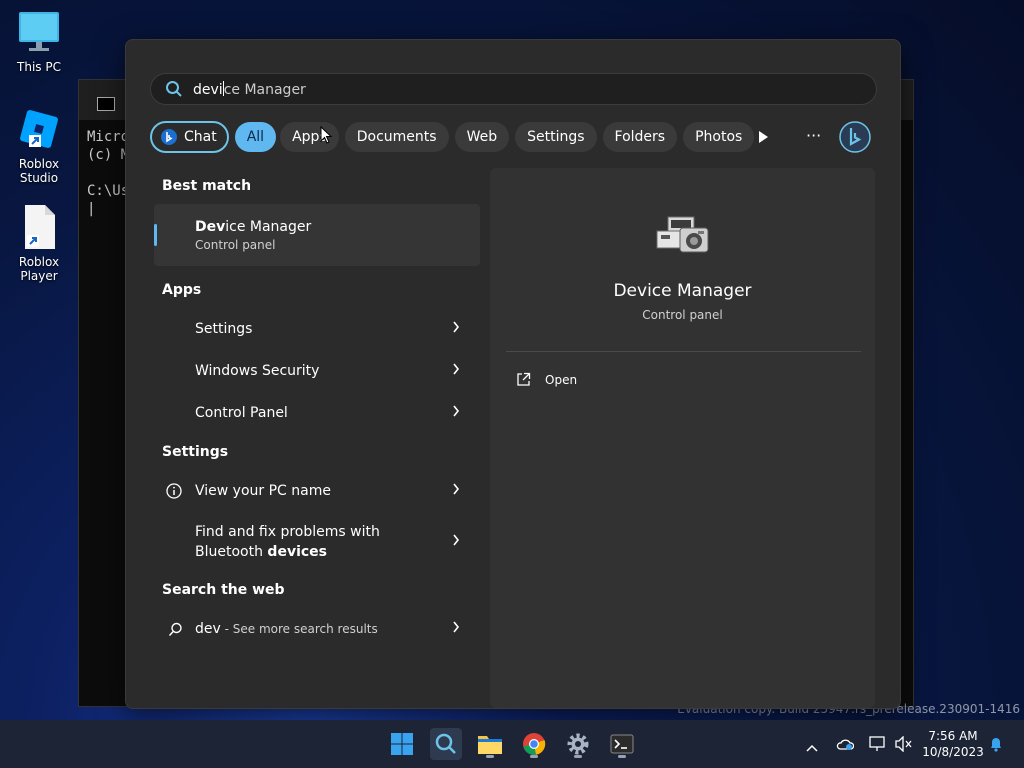  Describe the element at coordinates (39, 67) in the screenshot. I see `desktop-icon-label: This PC` at that location.